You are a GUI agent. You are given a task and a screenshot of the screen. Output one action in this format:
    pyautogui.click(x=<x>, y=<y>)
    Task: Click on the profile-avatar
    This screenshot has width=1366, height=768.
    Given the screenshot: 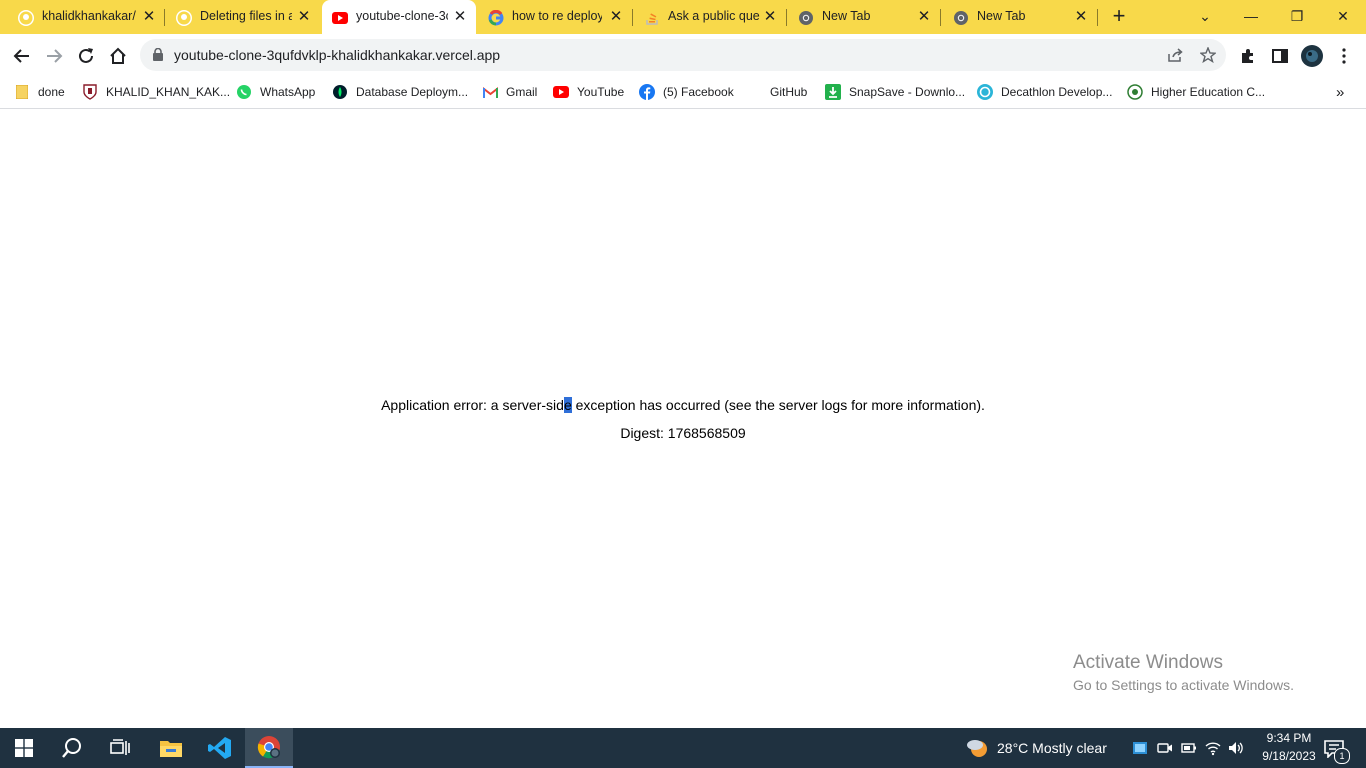 What is the action you would take?
    pyautogui.click(x=1312, y=56)
    